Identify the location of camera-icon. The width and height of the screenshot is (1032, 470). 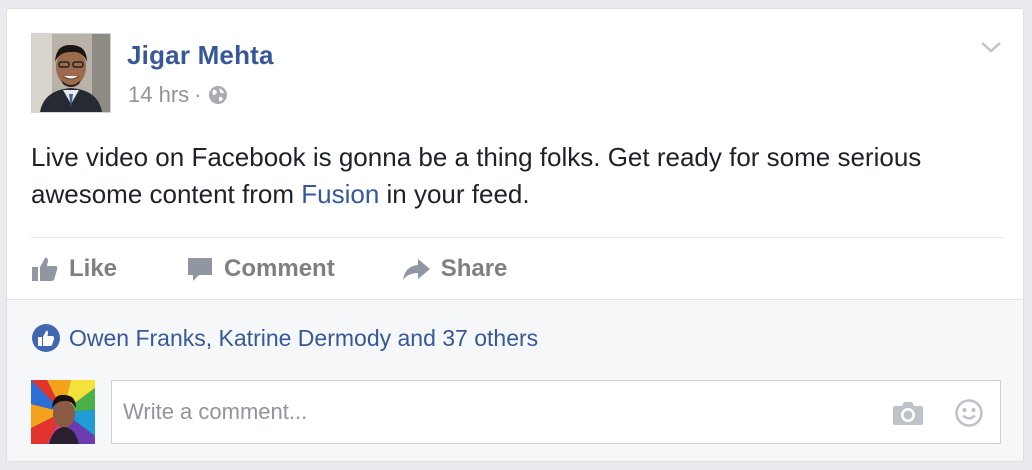
(908, 415).